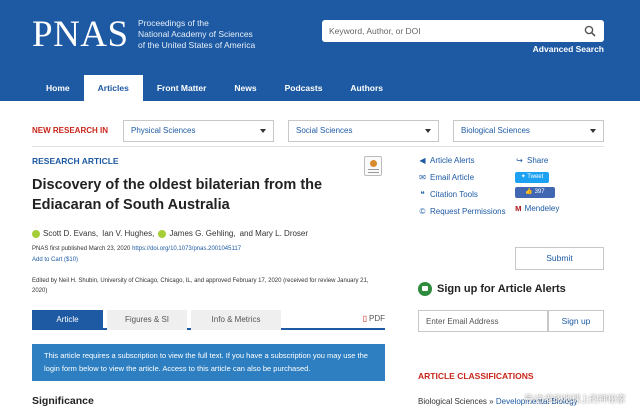 The height and width of the screenshot is (411, 640). I want to click on pnas-logo: PNAS, so click(80, 35).